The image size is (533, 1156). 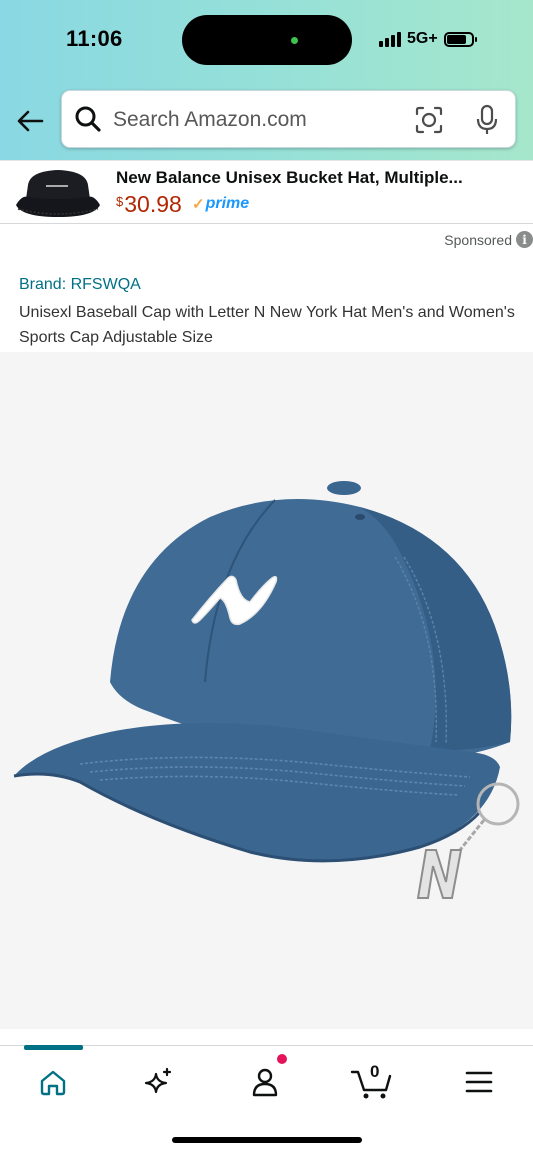 What do you see at coordinates (120, 201) in the screenshot?
I see `price-currency: $` at bounding box center [120, 201].